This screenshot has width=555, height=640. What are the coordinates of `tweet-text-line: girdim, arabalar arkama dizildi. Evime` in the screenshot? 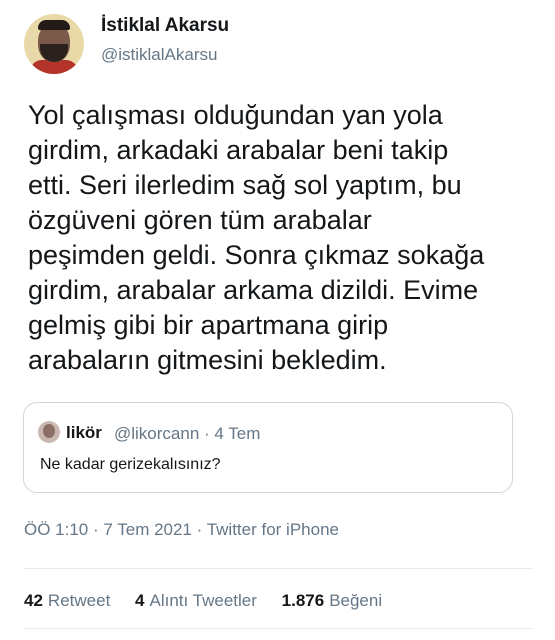 It's located at (253, 290).